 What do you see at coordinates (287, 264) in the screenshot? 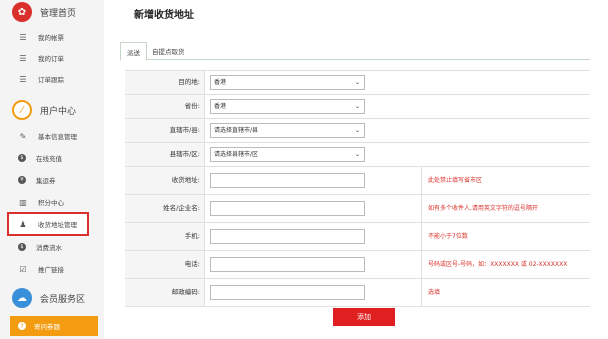
I see `phone-input` at bounding box center [287, 264].